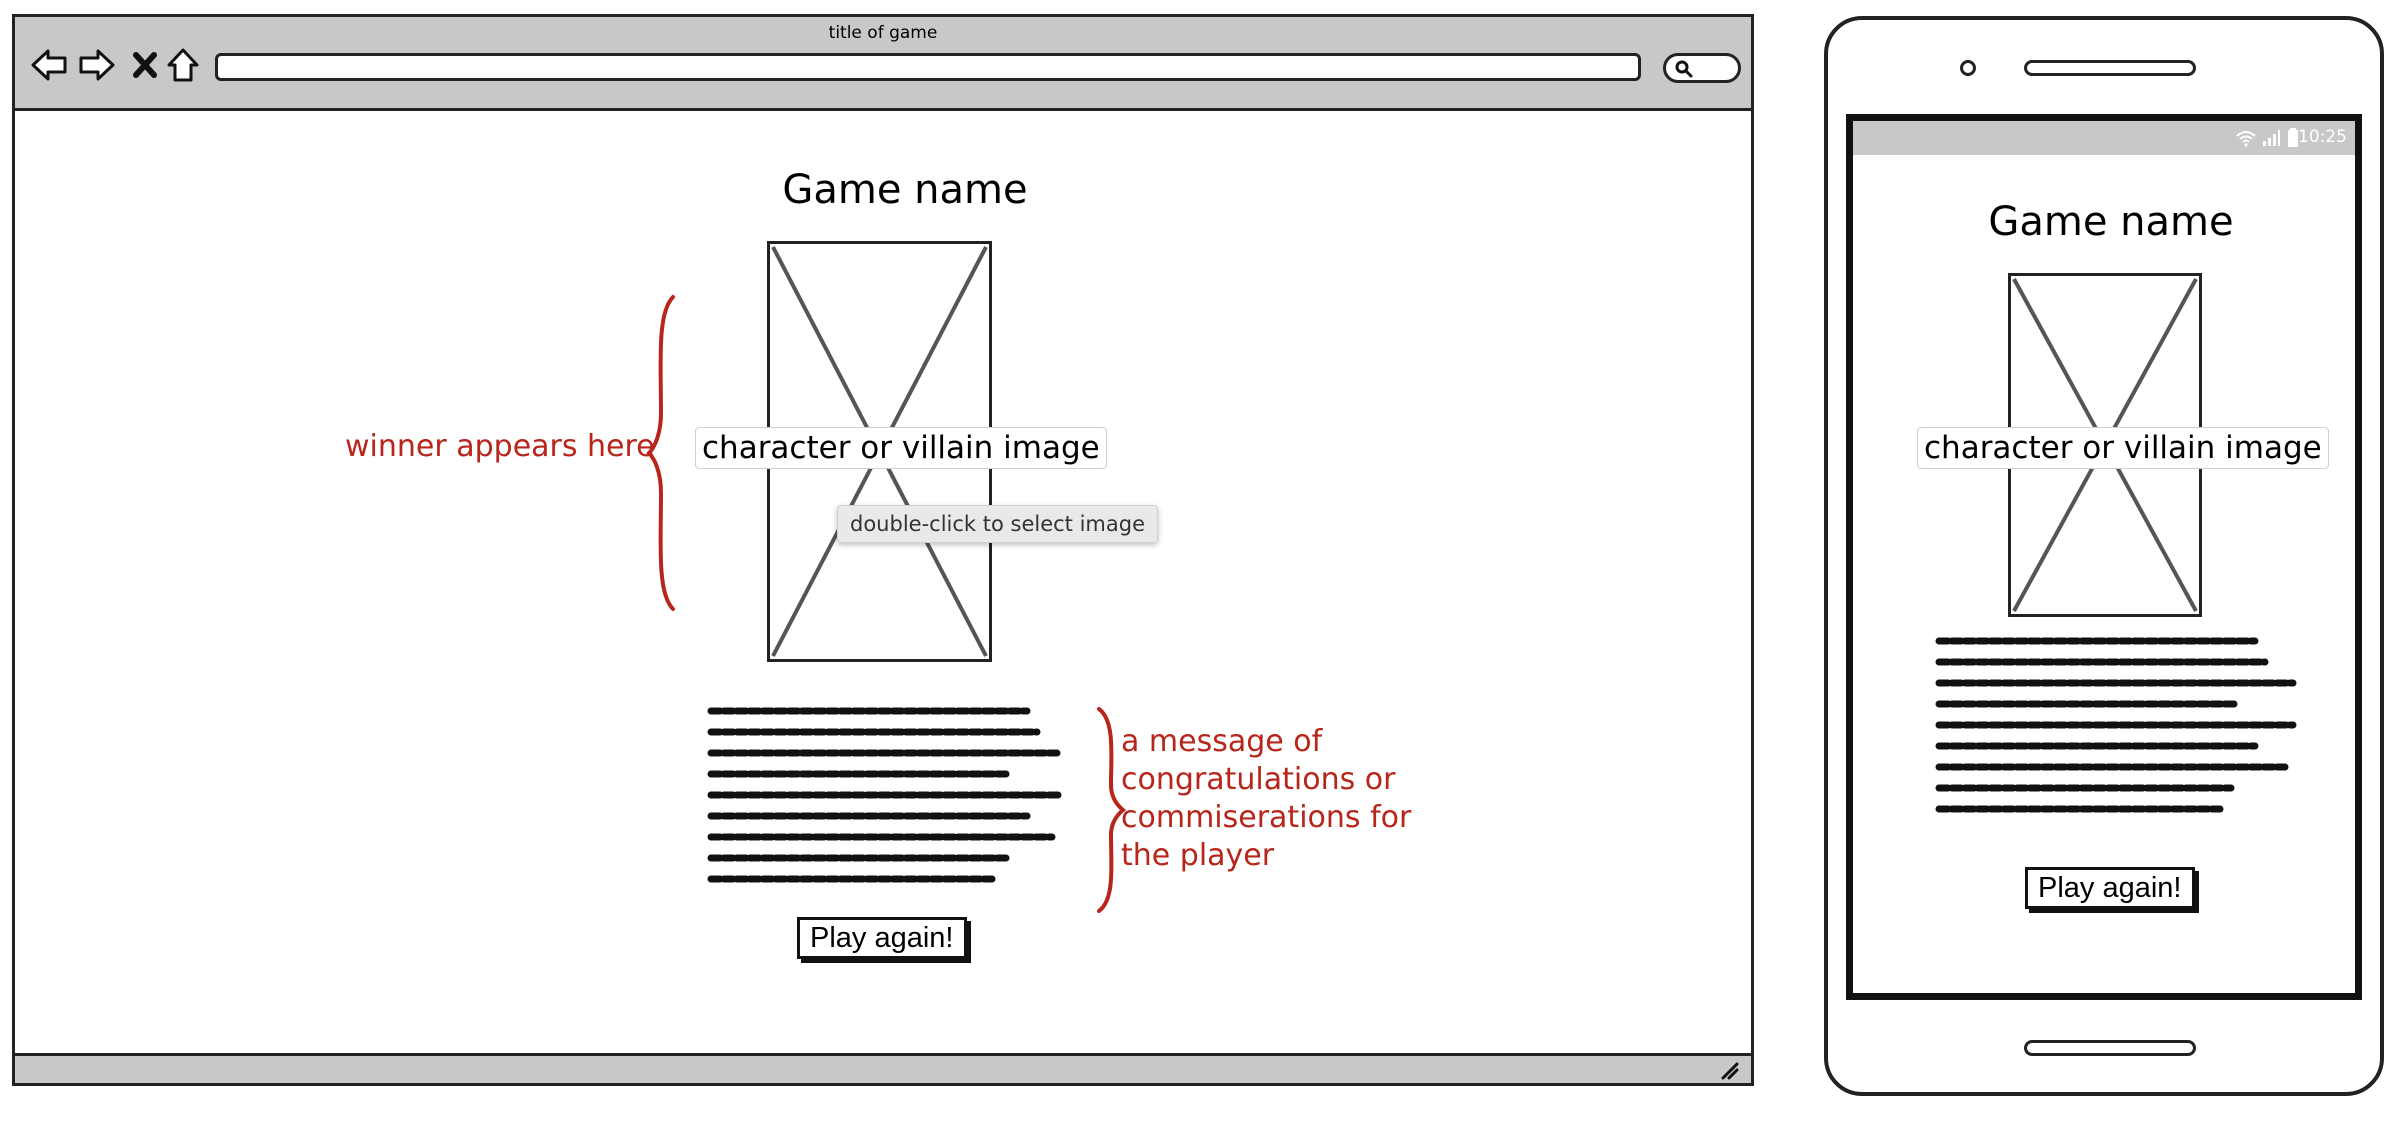 The image size is (2396, 1124). I want to click on browser-status-bar, so click(883, 1068).